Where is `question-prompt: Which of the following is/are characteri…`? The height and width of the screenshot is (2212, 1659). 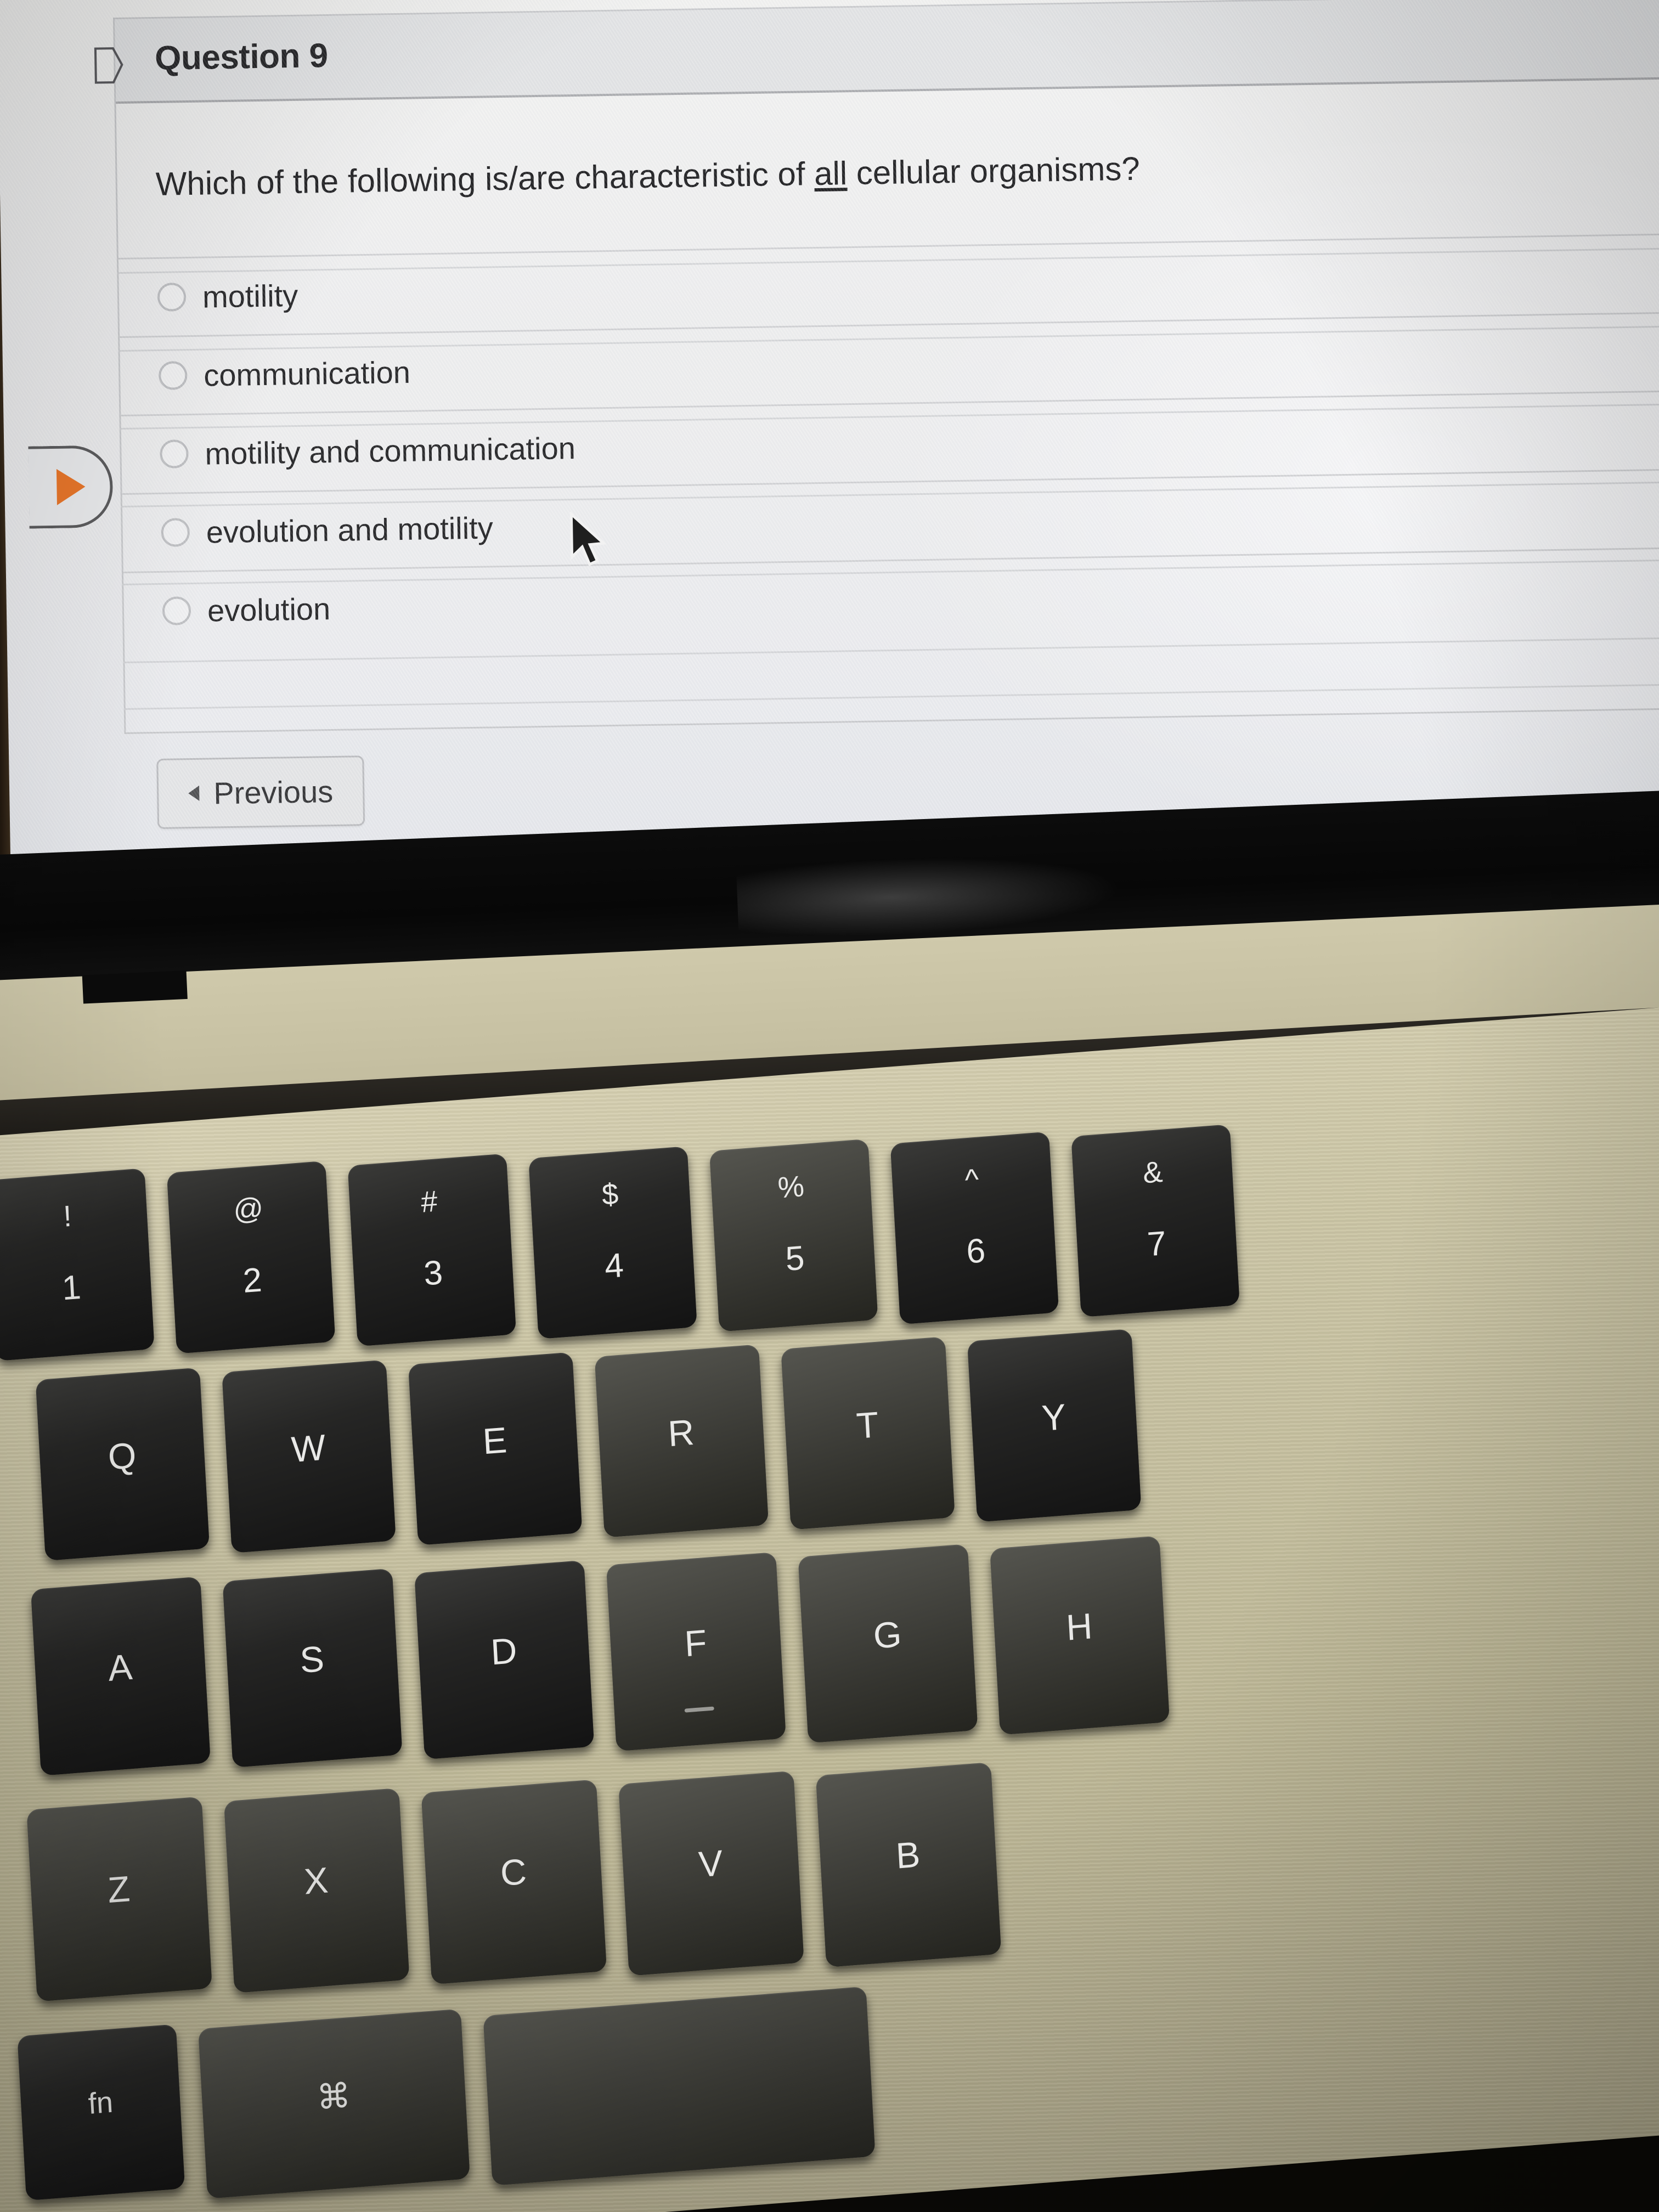 question-prompt: Which of the following is/are characteri… is located at coordinates (888, 168).